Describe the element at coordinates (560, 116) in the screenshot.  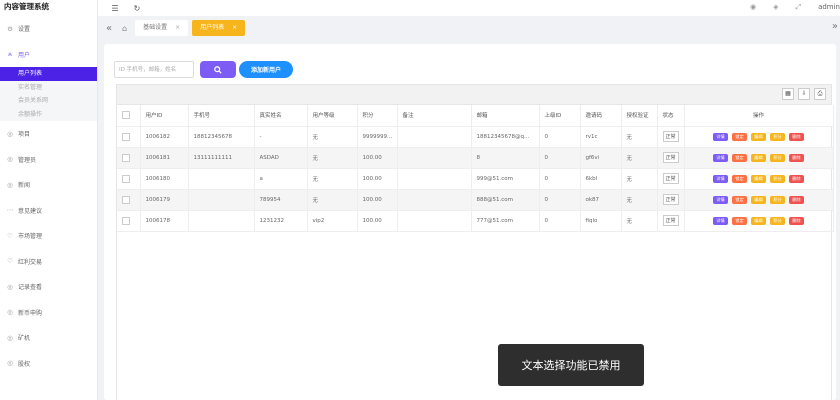
I see `column-header: 上级ID` at that location.